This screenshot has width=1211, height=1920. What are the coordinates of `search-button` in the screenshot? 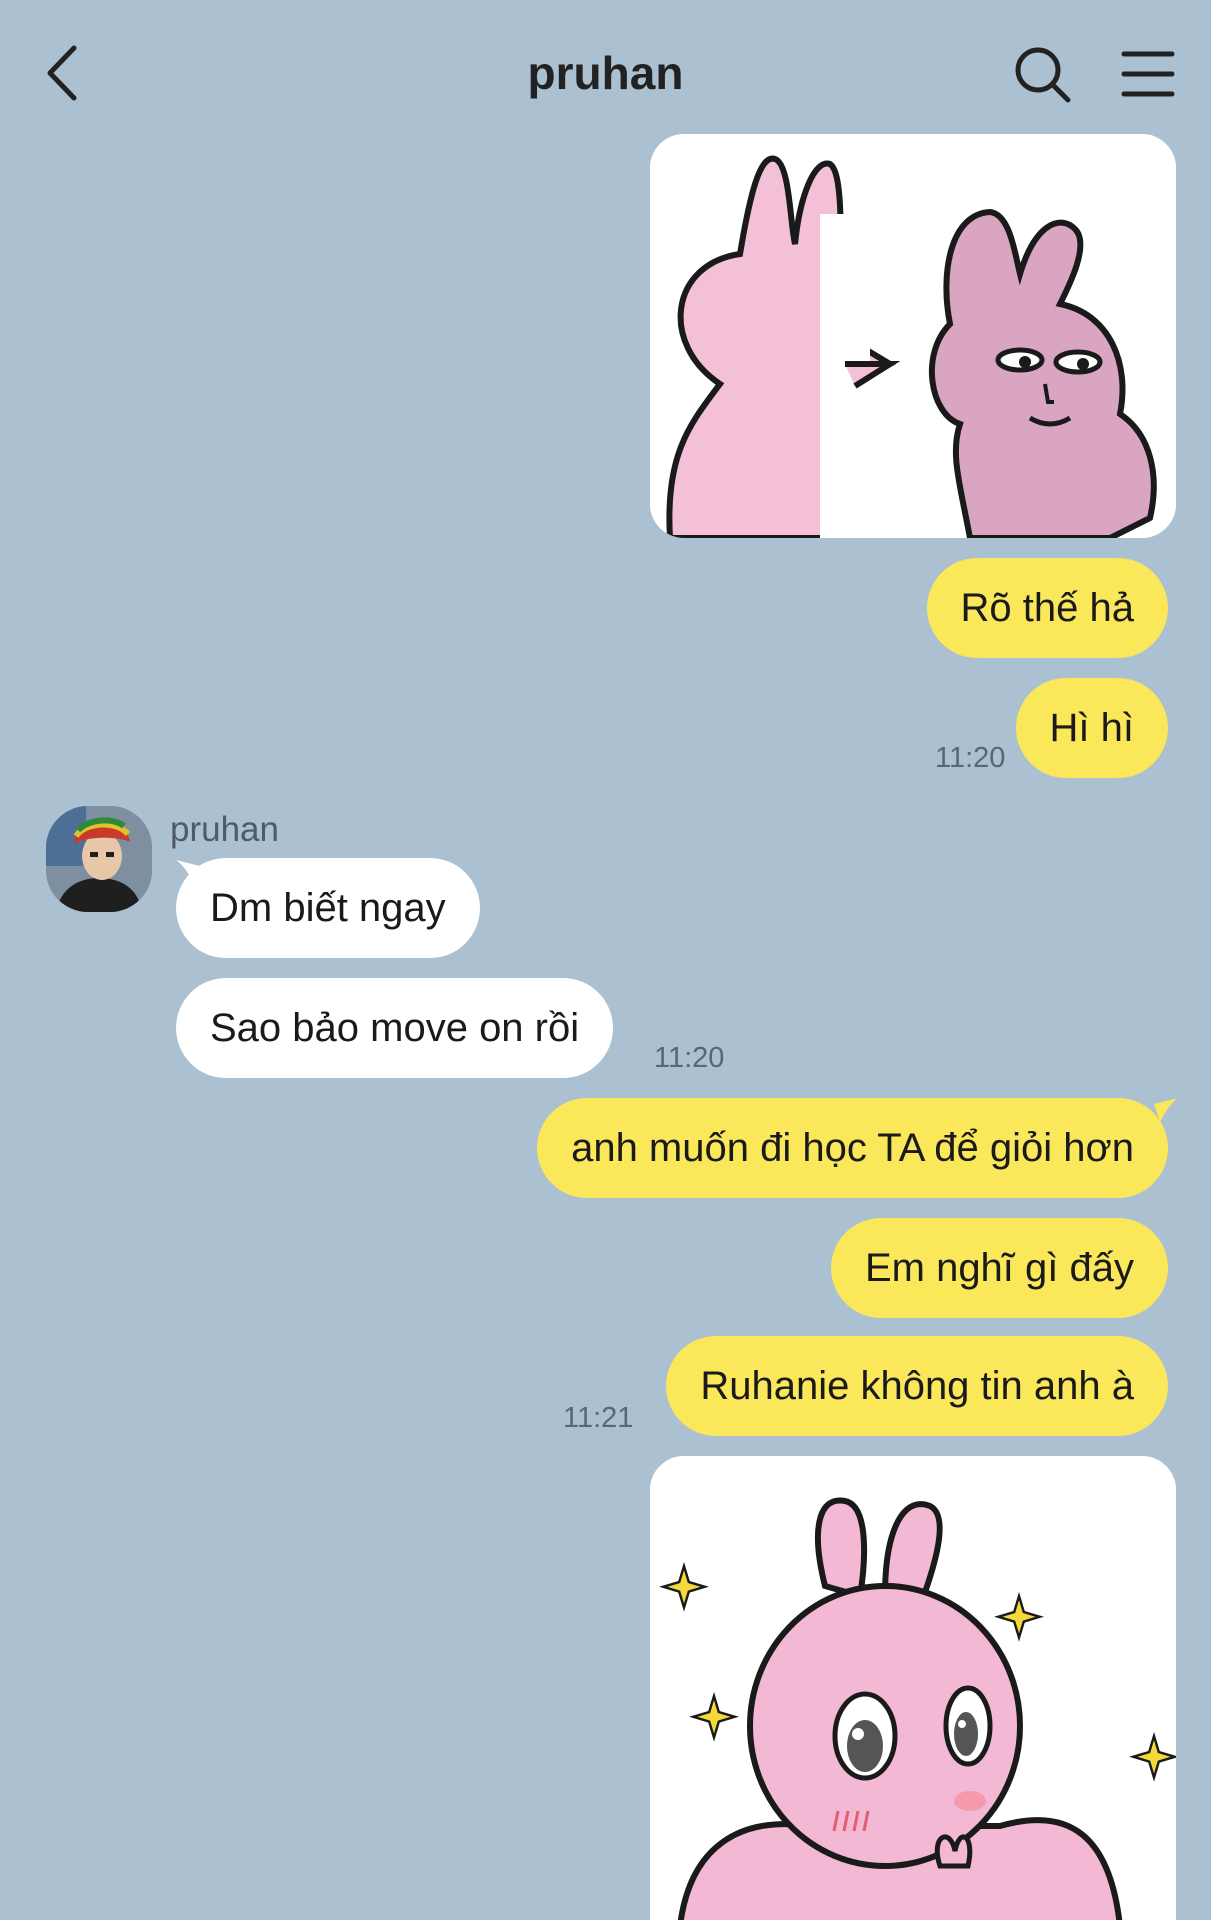 It's located at (1043, 75).